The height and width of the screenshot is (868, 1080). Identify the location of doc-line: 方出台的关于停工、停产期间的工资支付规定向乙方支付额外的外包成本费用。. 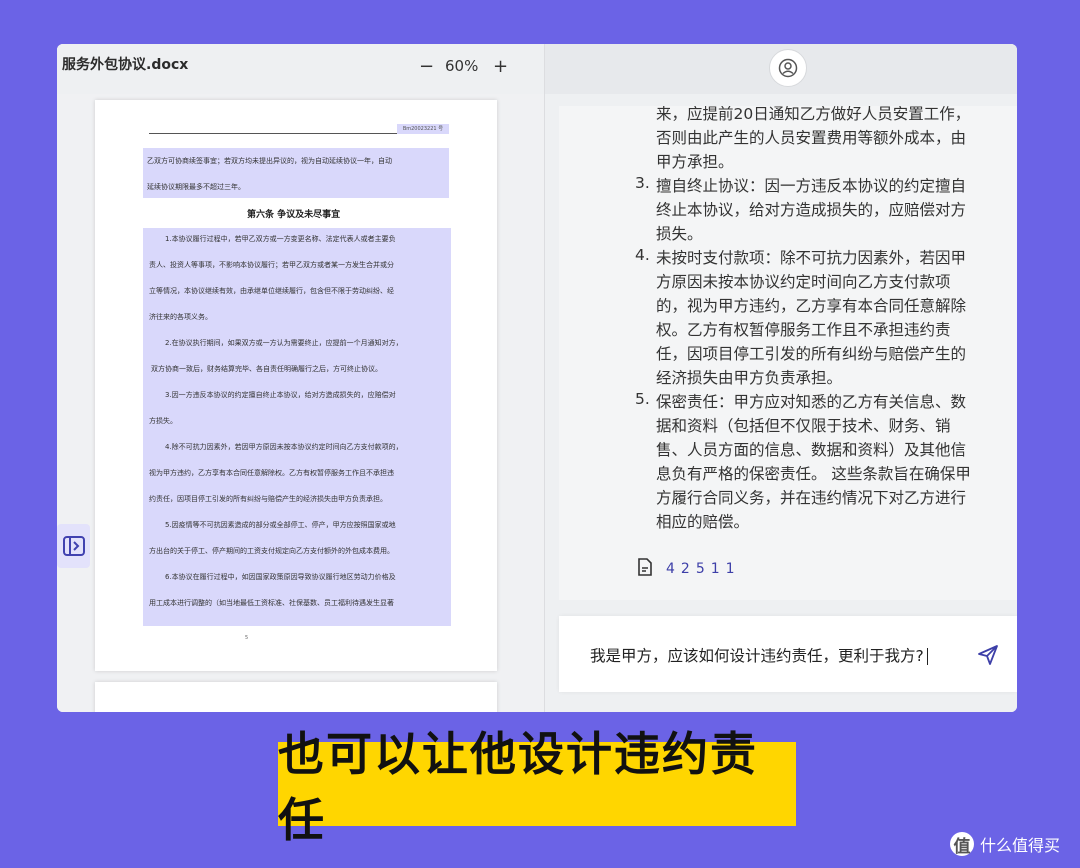
(271, 551).